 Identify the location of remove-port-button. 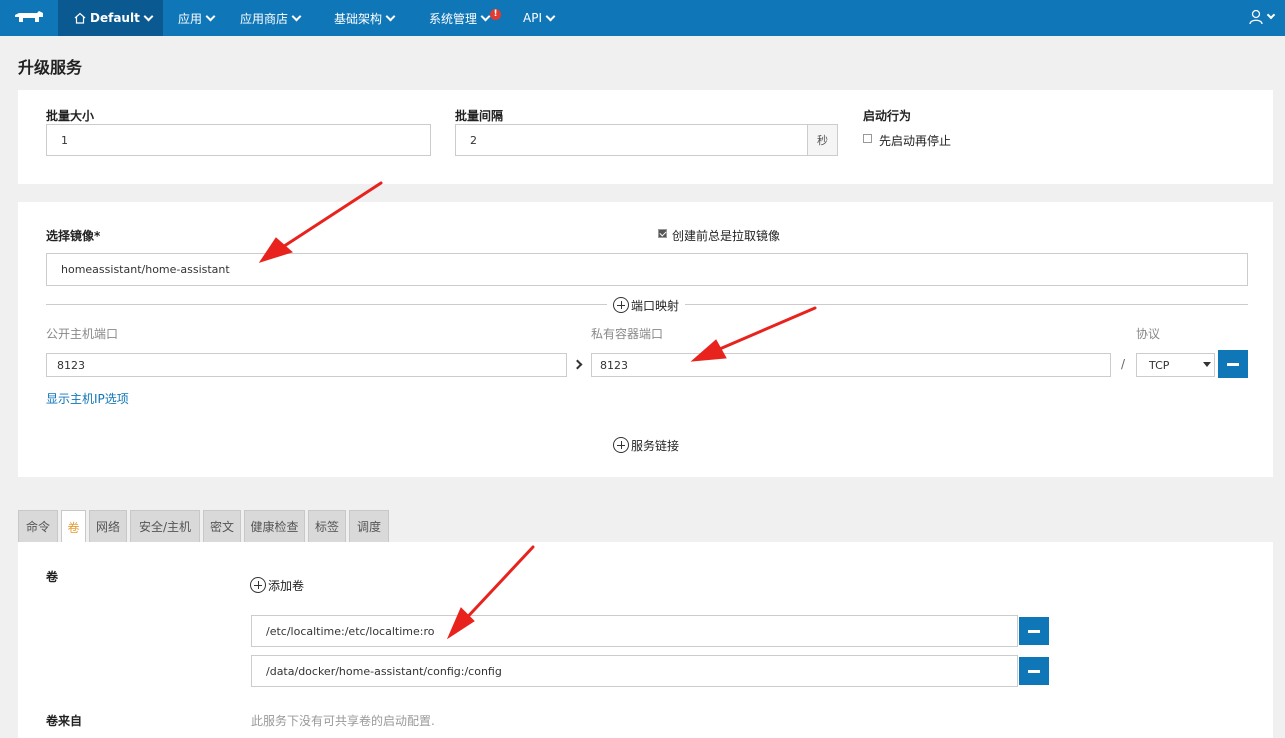
(1233, 364).